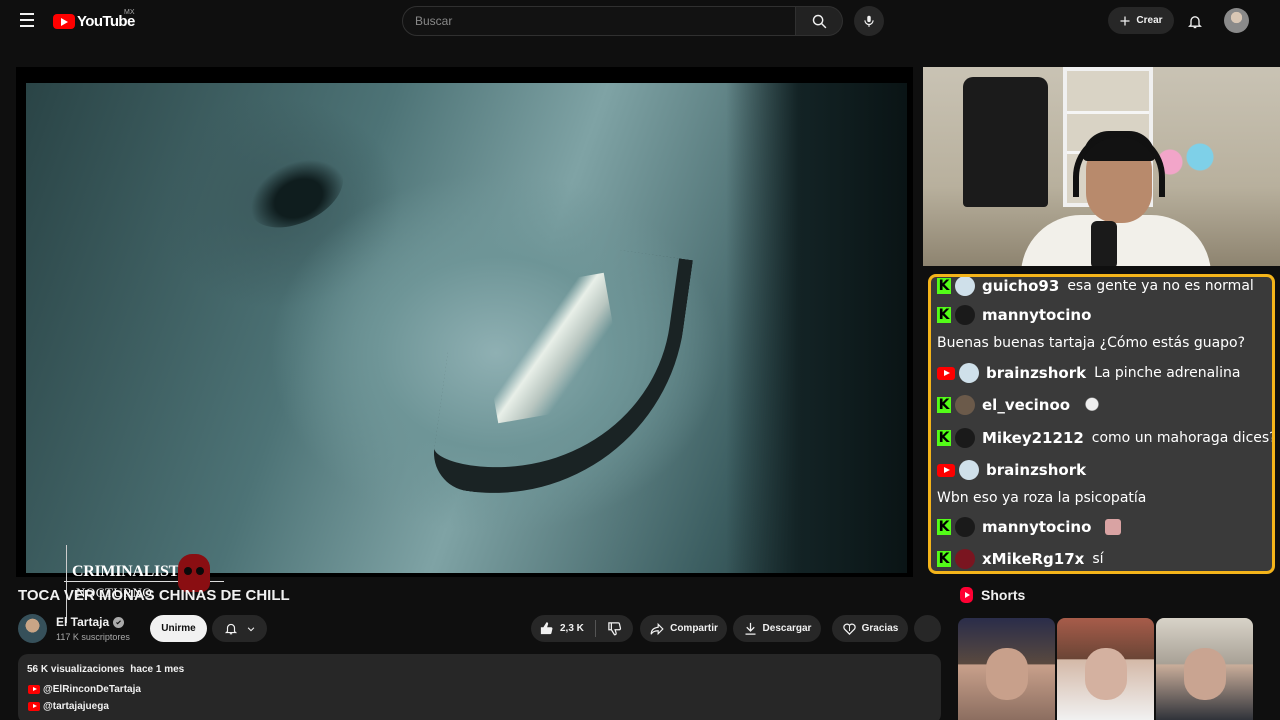  Describe the element at coordinates (83, 622) in the screenshot. I see `channel-name: El Tartaja` at that location.